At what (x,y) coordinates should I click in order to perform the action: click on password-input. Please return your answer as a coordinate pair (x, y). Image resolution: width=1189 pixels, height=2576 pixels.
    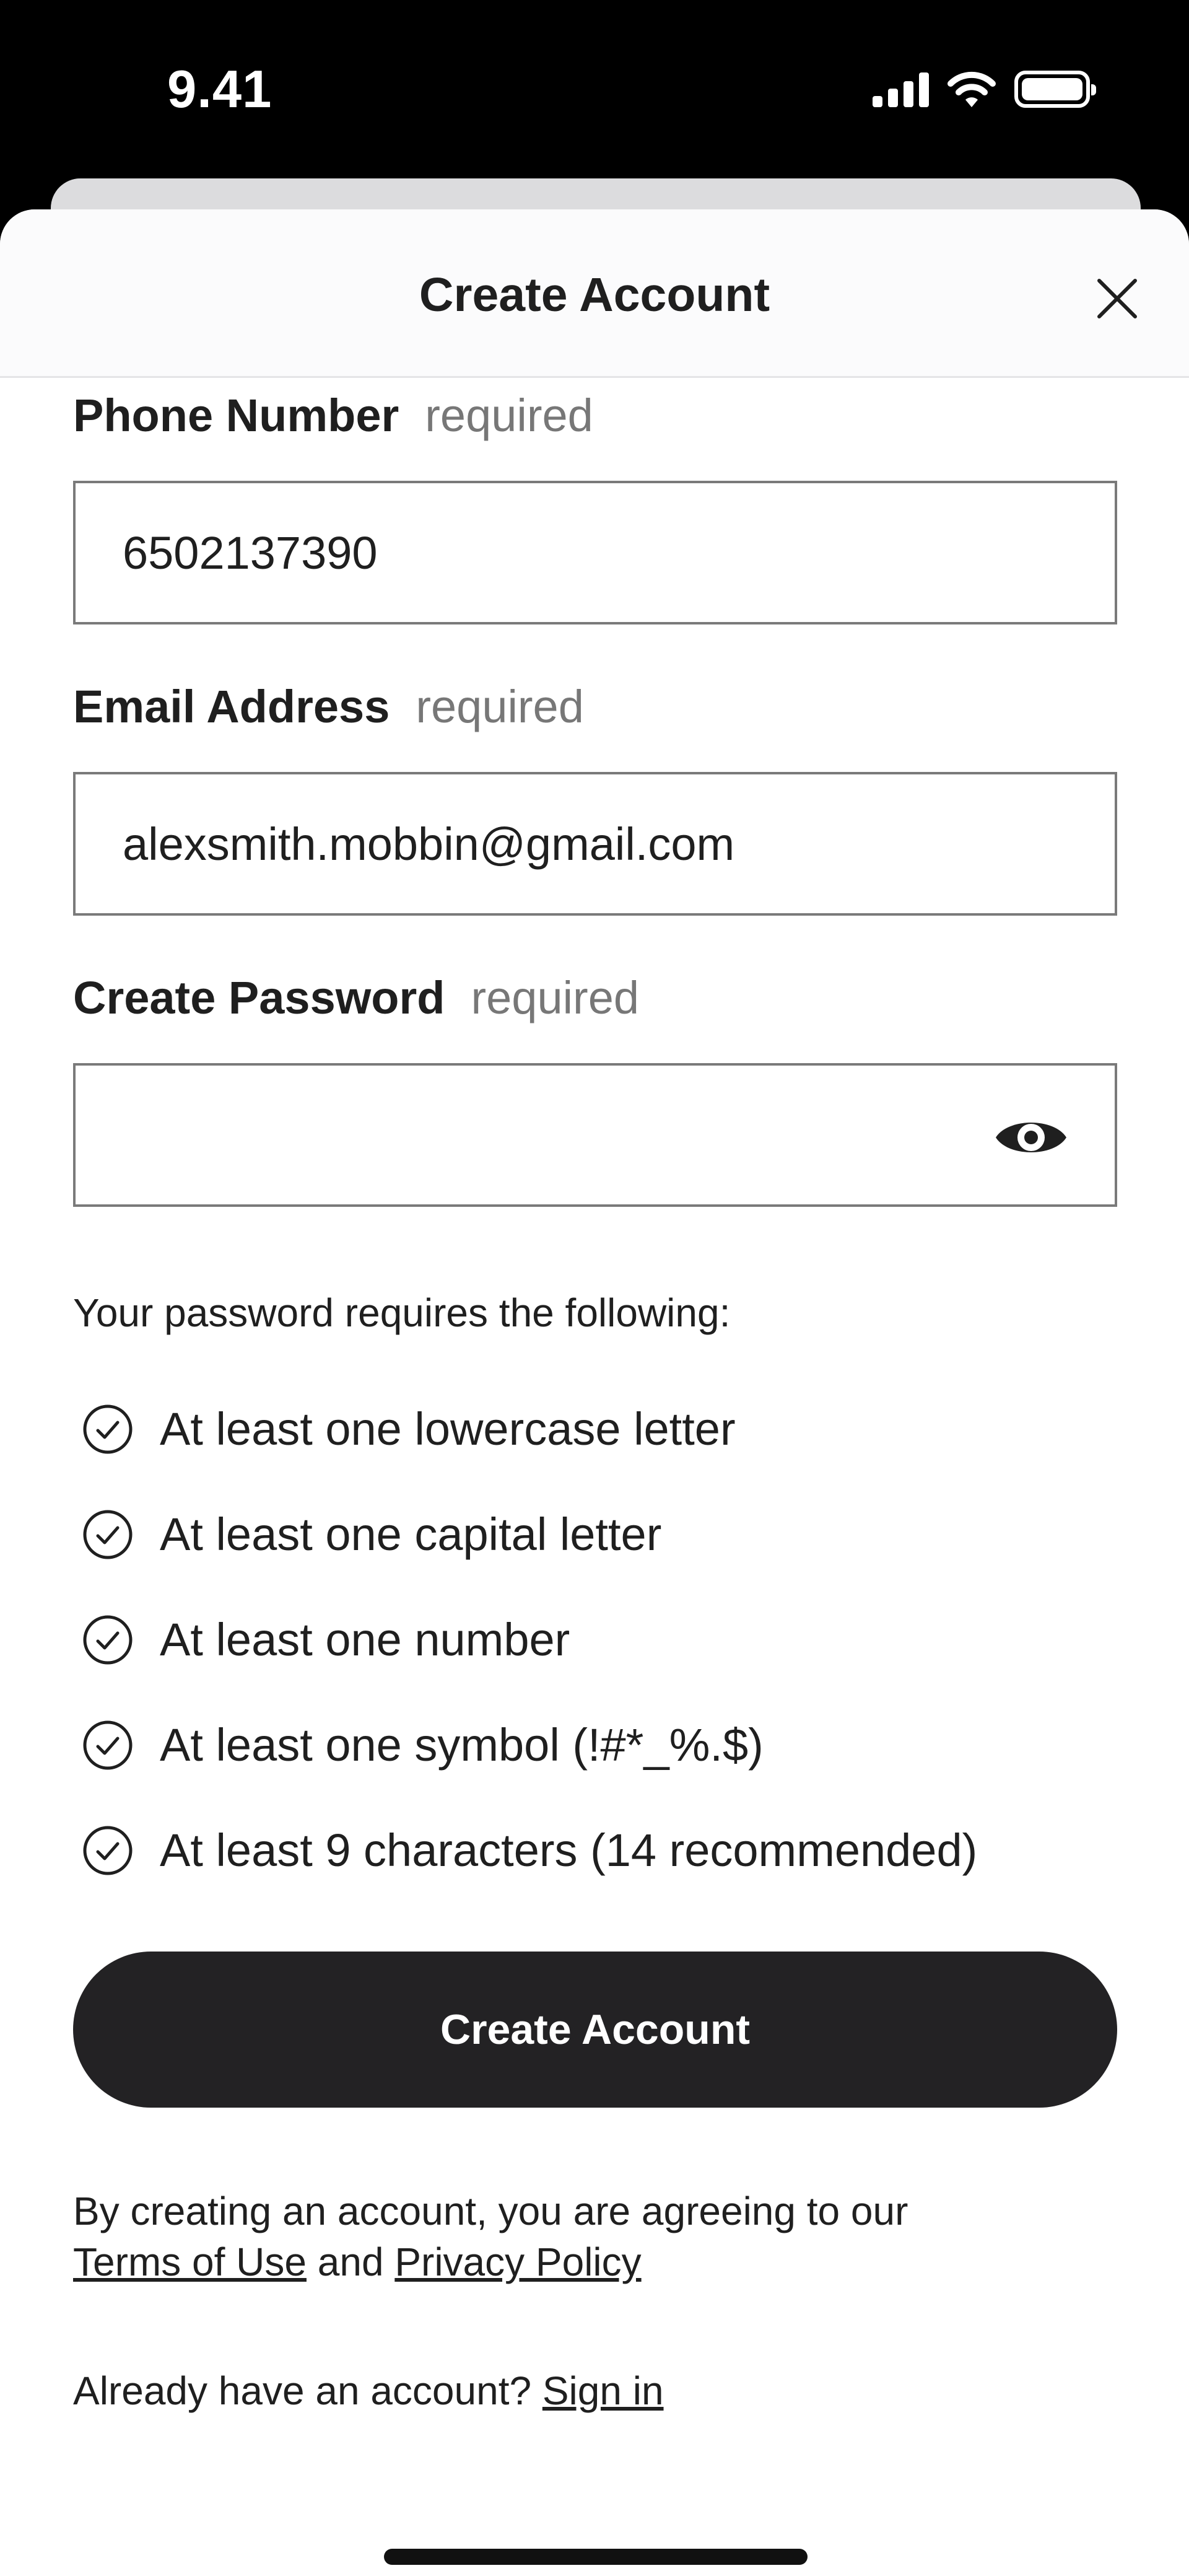
    Looking at the image, I should click on (595, 1135).